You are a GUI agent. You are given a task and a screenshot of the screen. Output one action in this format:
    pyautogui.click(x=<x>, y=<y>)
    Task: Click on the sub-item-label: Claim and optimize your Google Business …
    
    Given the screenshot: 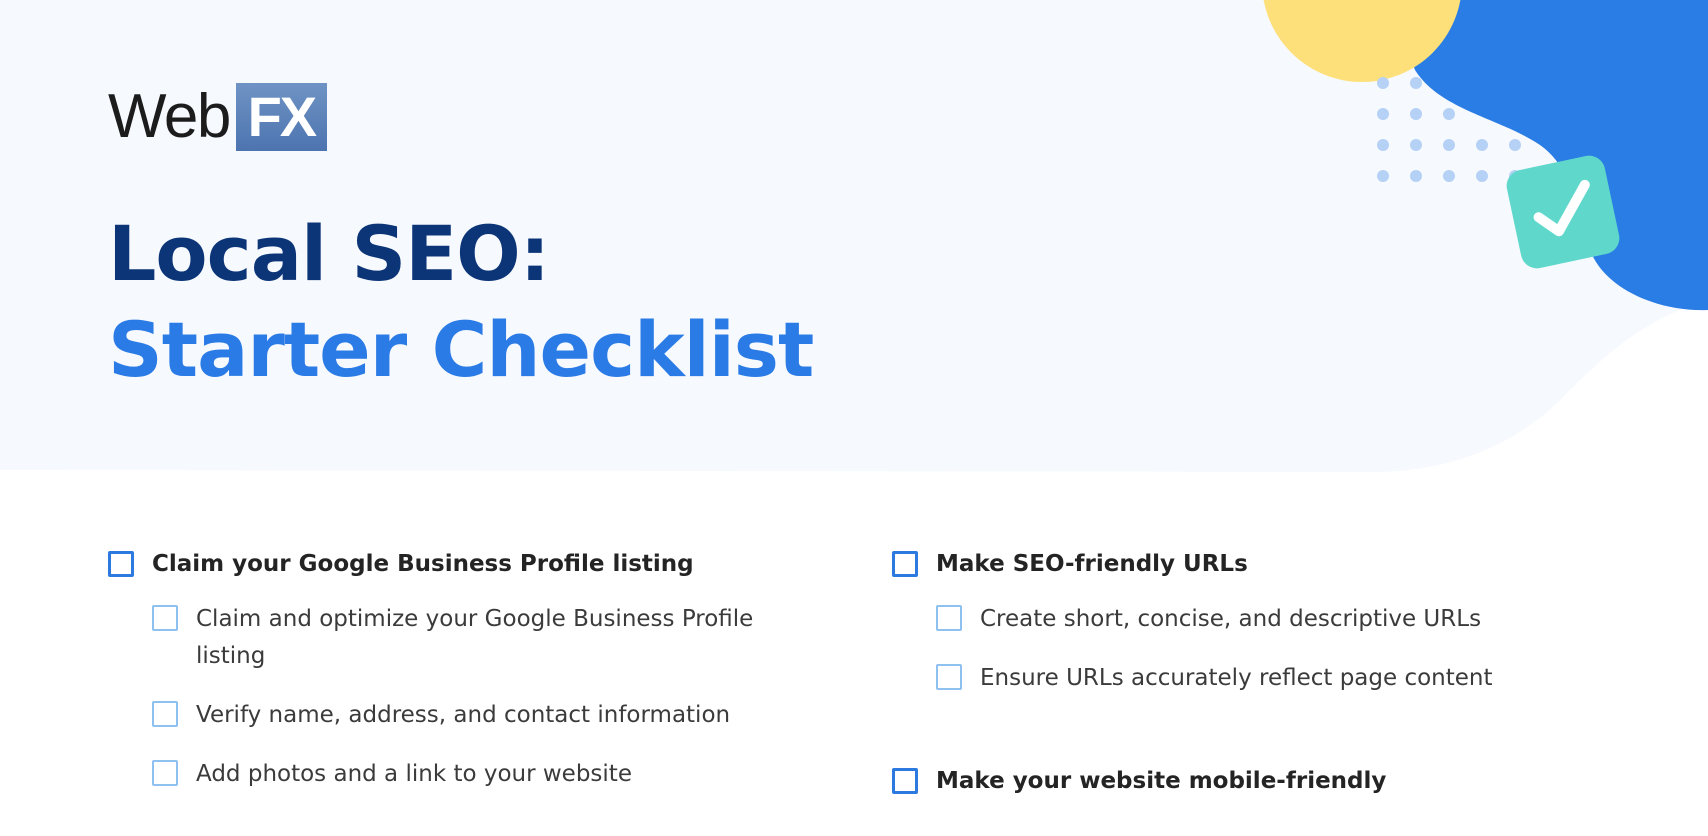 What is the action you would take?
    pyautogui.click(x=475, y=637)
    